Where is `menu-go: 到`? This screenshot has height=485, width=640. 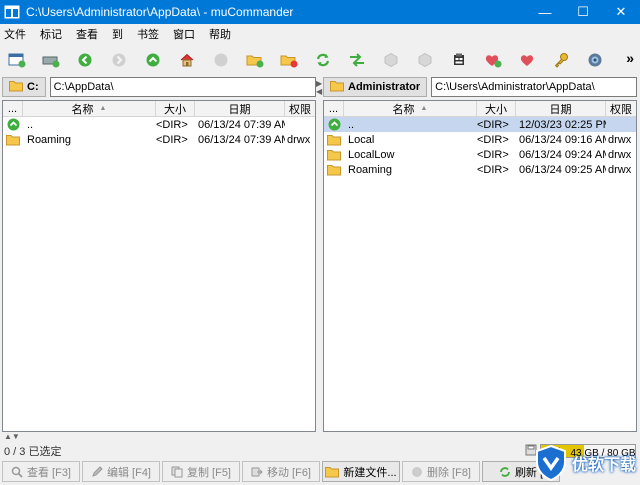
menu-go: 到 is located at coordinates (117, 34).